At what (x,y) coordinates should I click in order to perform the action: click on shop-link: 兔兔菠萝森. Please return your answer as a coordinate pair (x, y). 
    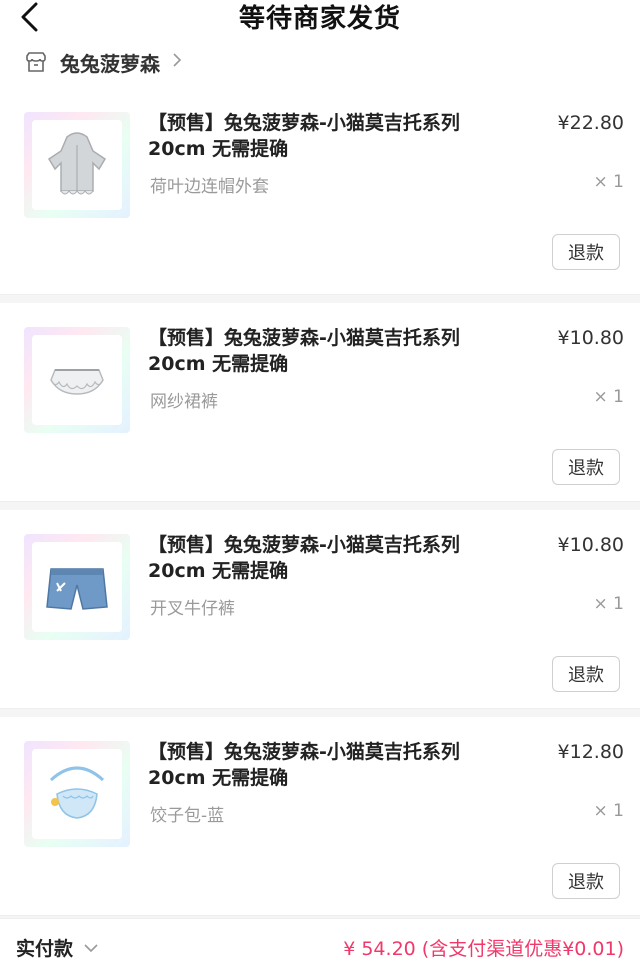
    Looking at the image, I should click on (320, 62).